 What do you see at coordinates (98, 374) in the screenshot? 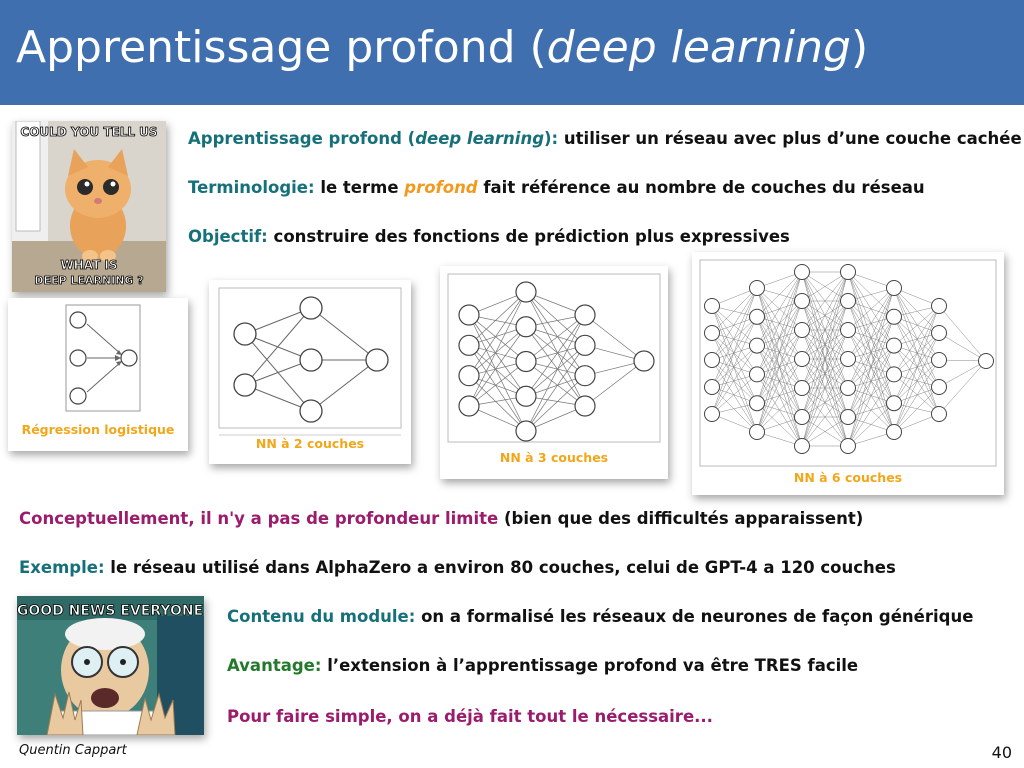
I see `logistic-regression-diagram: Régression logistique` at bounding box center [98, 374].